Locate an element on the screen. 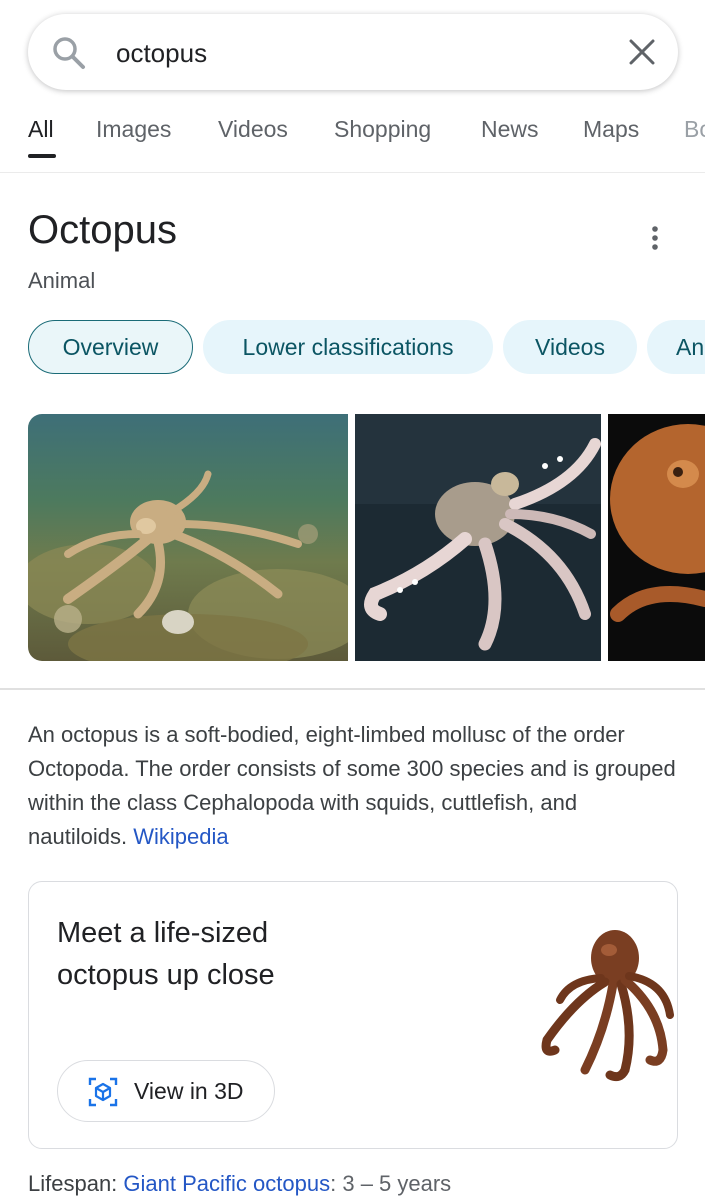  card-3d-title: Meet a life-sized octopus up close is located at coordinates (166, 954).